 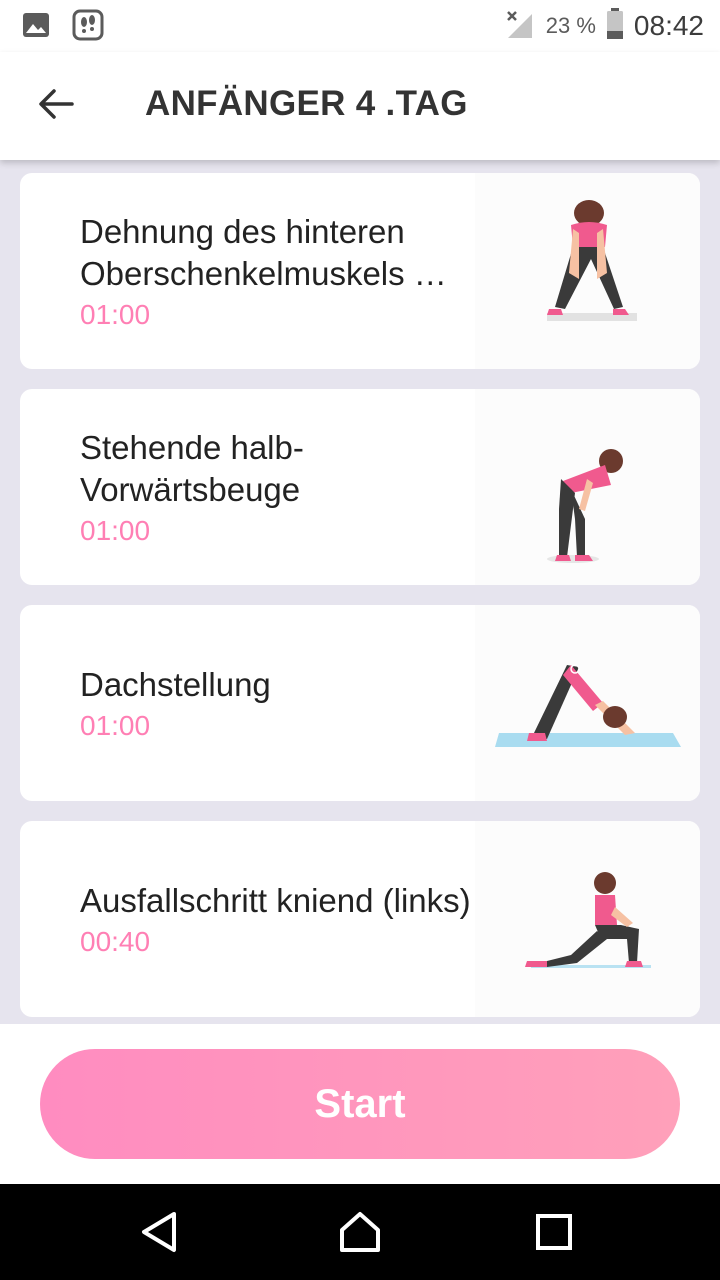 What do you see at coordinates (360, 487) in the screenshot?
I see `exercise-card: Stehende halb-Vorwärtsbeuge 01:00` at bounding box center [360, 487].